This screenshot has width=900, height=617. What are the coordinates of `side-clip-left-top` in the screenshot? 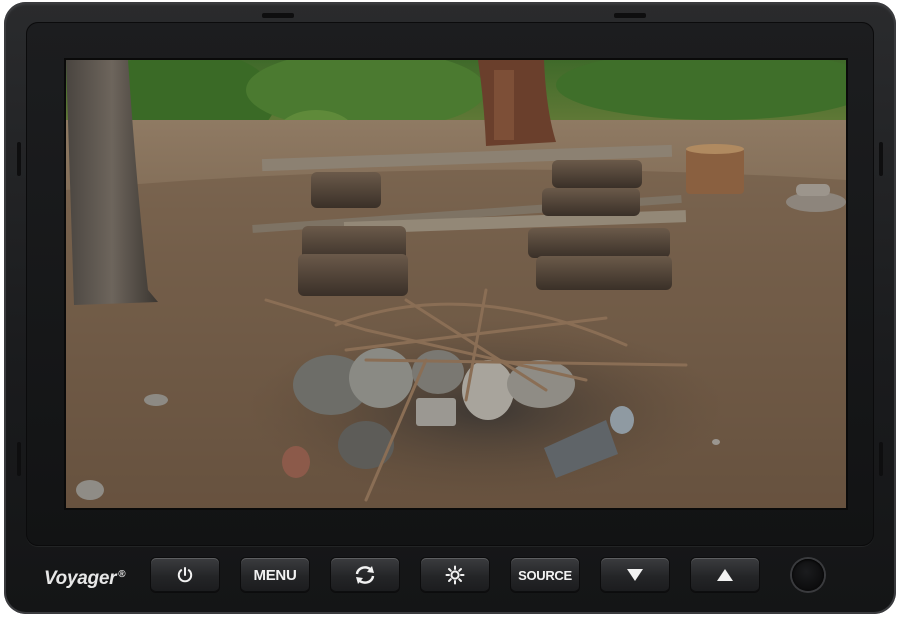 It's located at (19, 159).